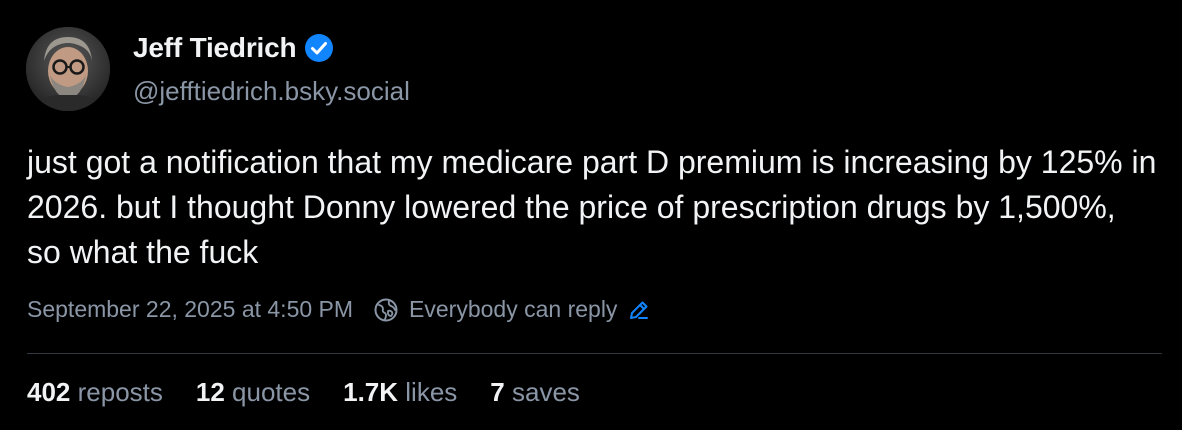 This screenshot has width=1182, height=430. What do you see at coordinates (49, 392) in the screenshot?
I see `reposts-count: 402` at bounding box center [49, 392].